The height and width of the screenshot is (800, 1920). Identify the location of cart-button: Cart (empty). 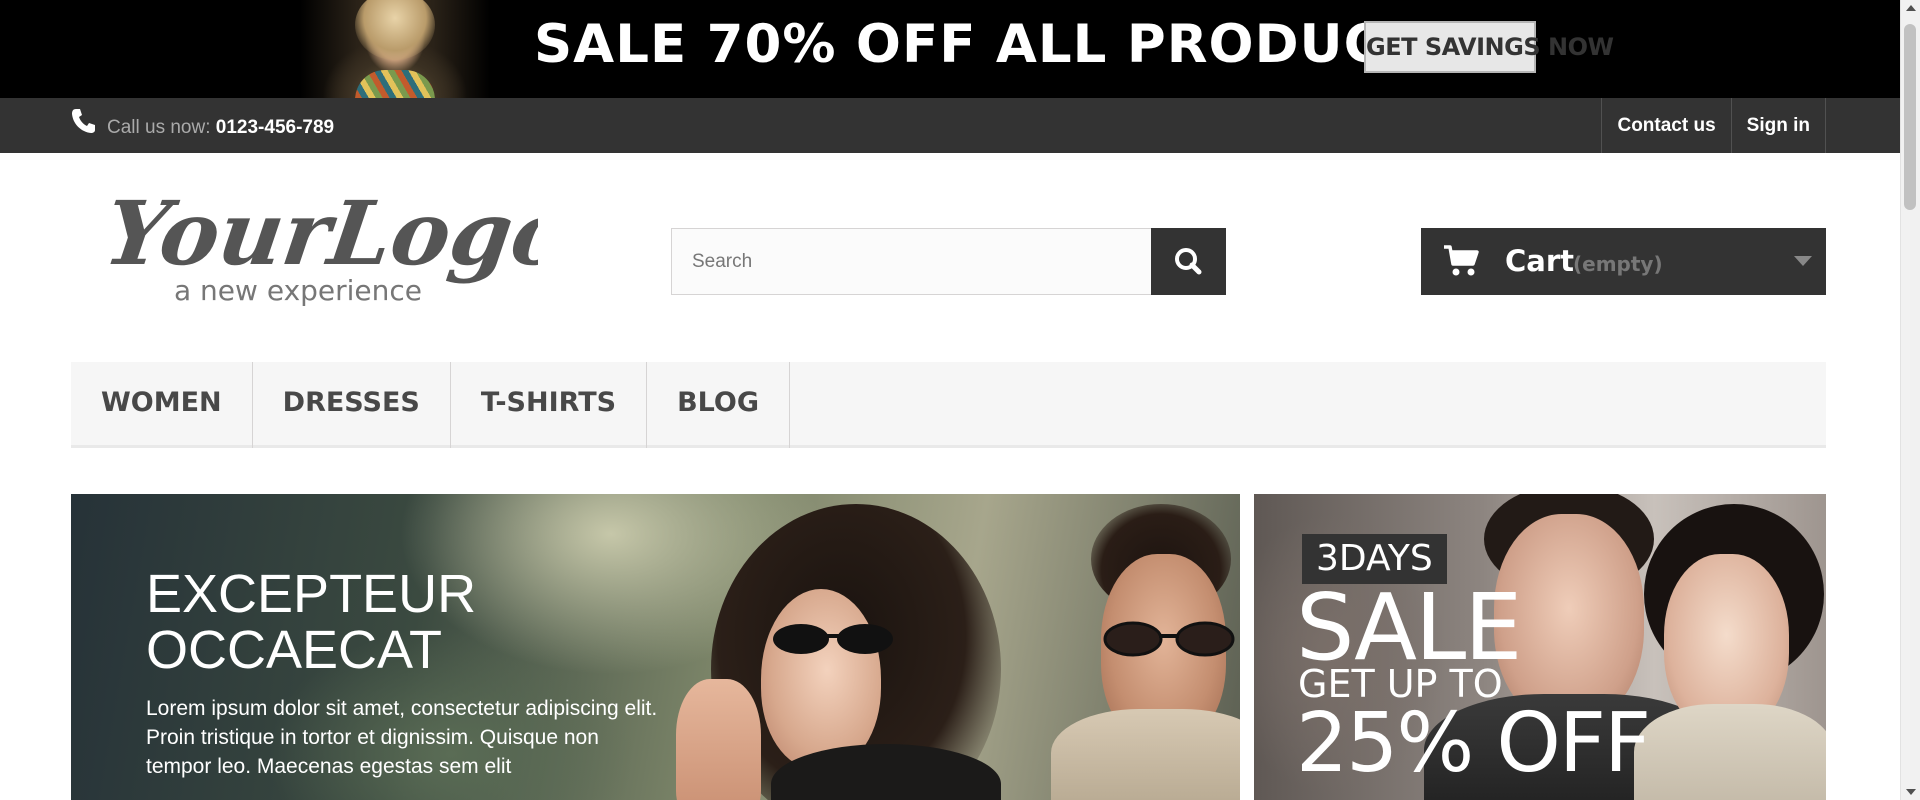
(1623, 261).